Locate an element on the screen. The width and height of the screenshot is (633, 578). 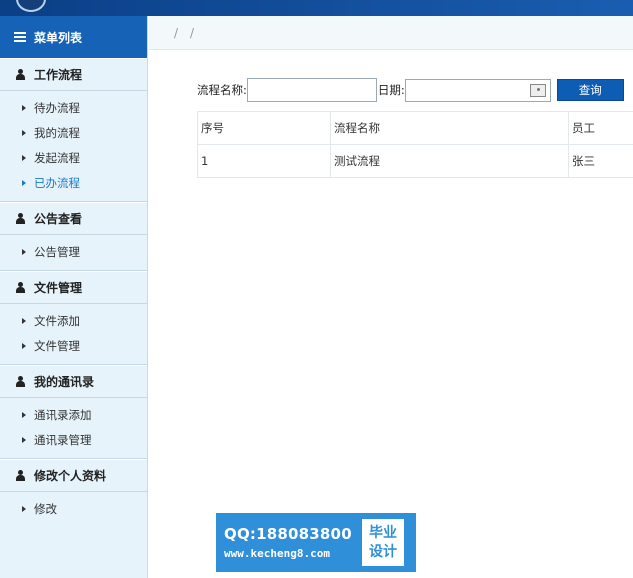
watermark-url: www.kecheng8.com is located at coordinates (277, 553).